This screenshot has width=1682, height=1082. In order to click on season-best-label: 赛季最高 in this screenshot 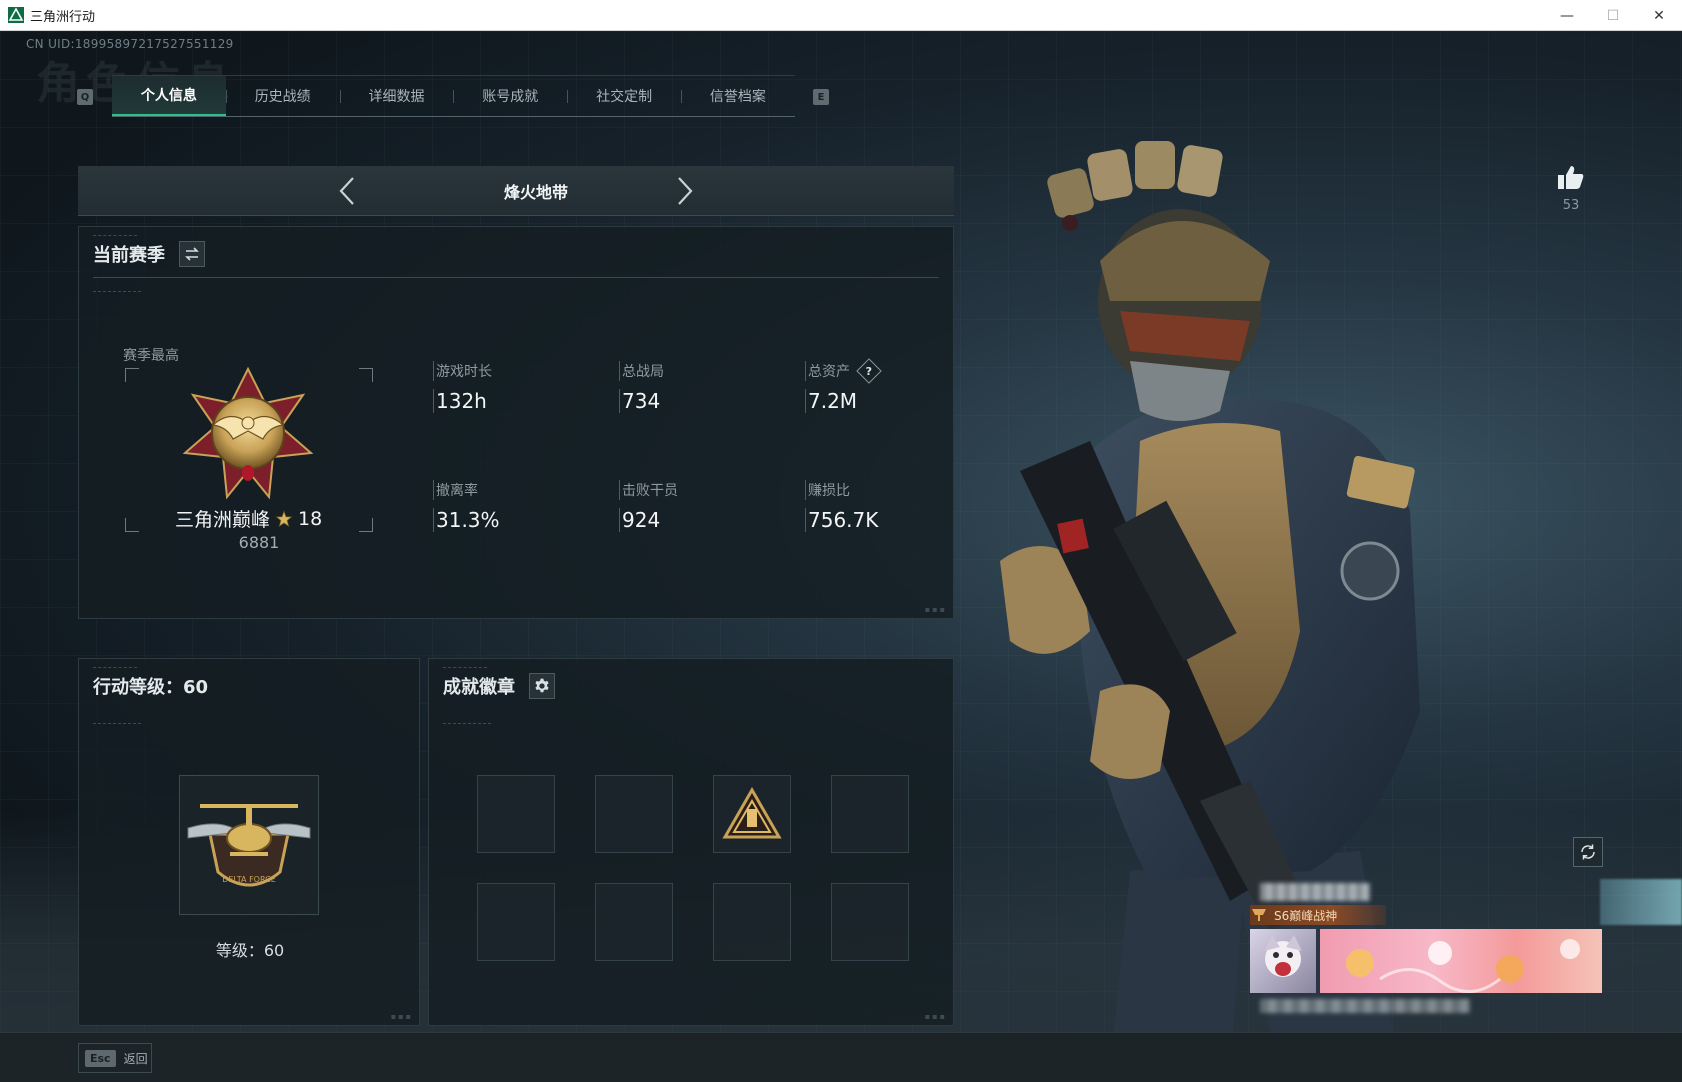, I will do `click(151, 356)`.